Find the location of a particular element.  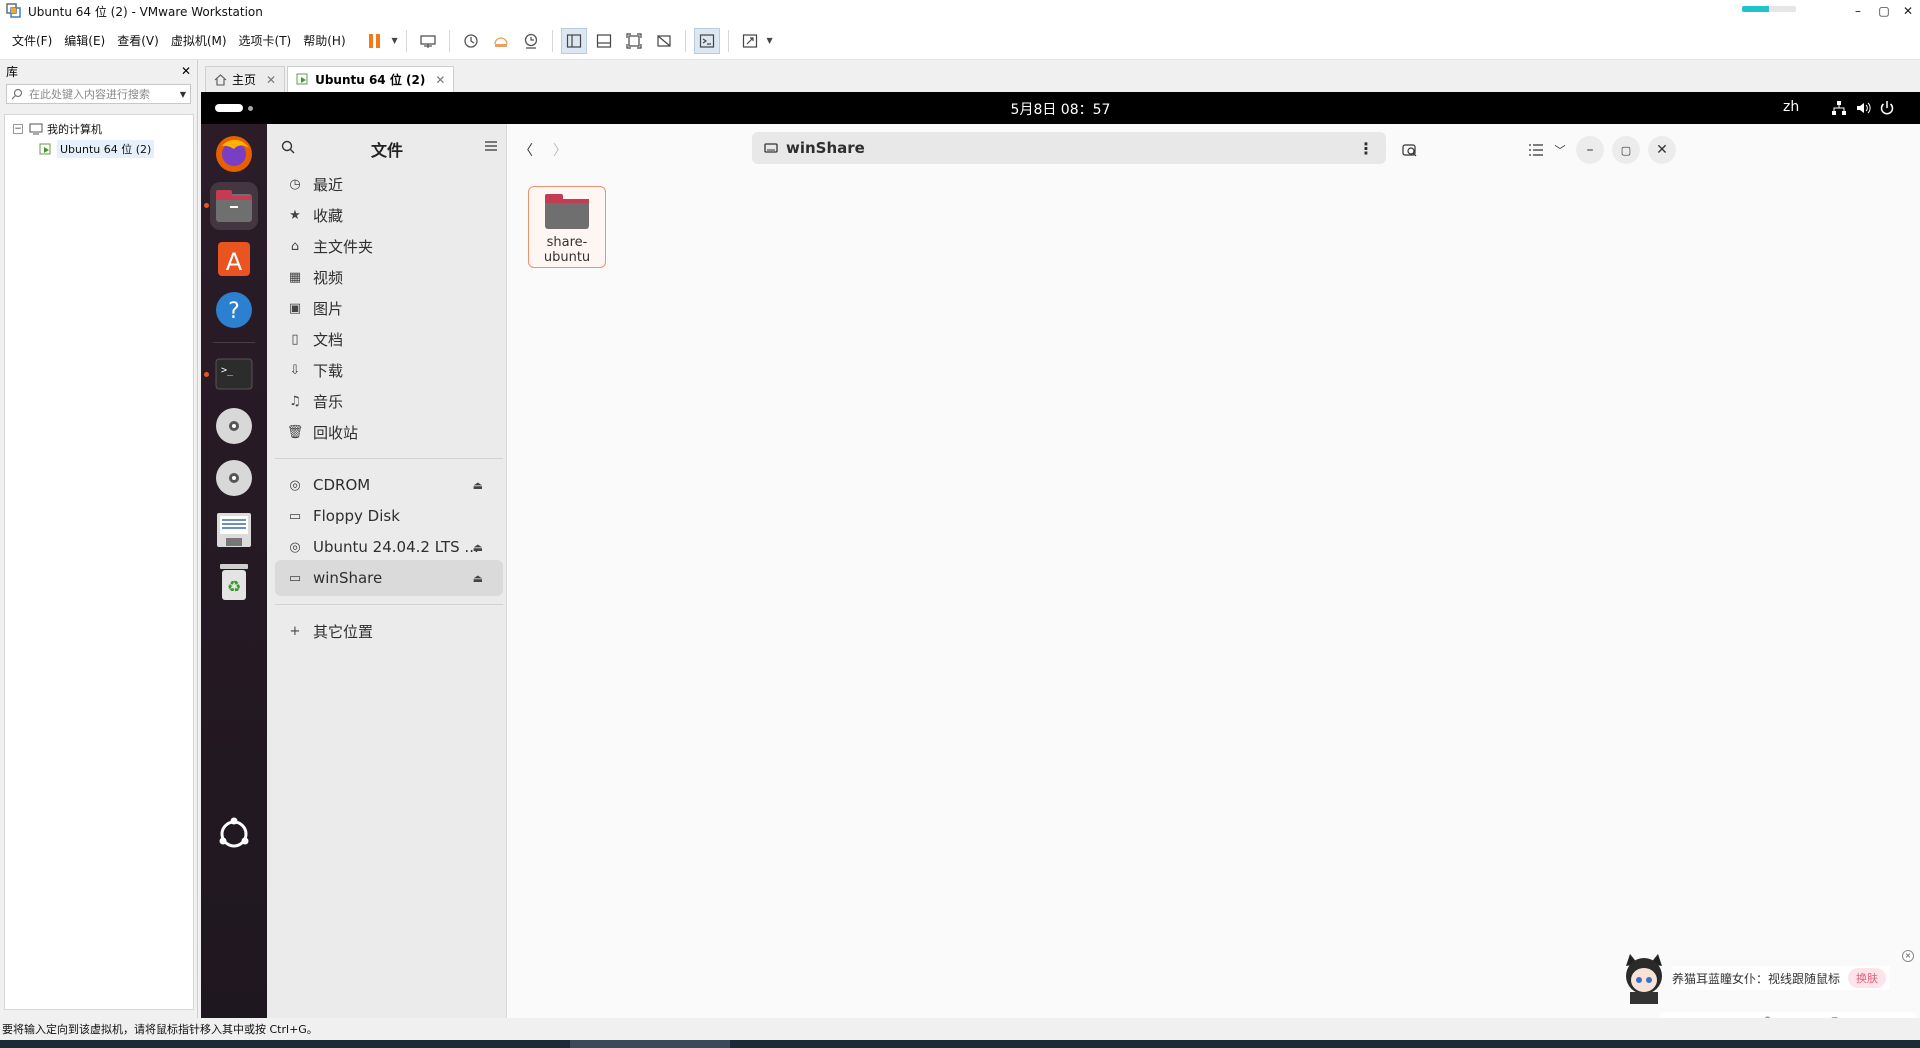

dock-help-icon: ? is located at coordinates (234, 310).